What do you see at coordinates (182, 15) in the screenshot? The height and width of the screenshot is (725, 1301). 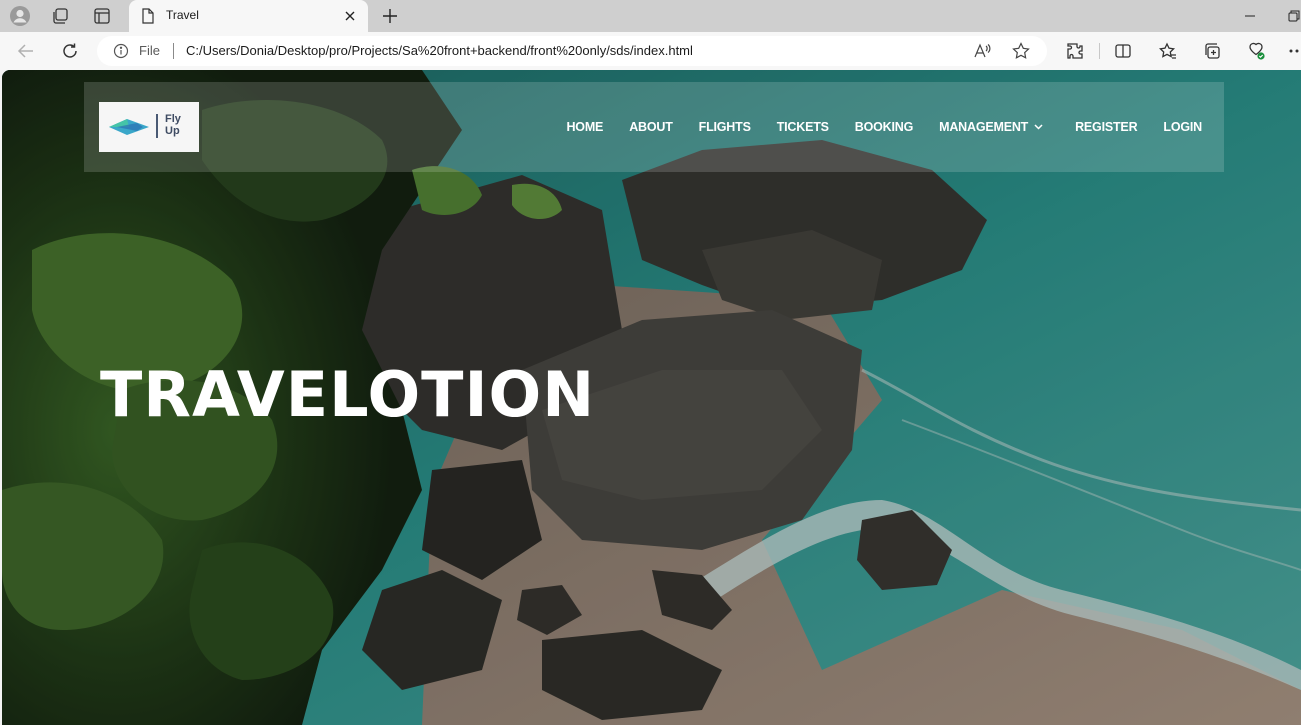 I see `tab-title: Travel` at bounding box center [182, 15].